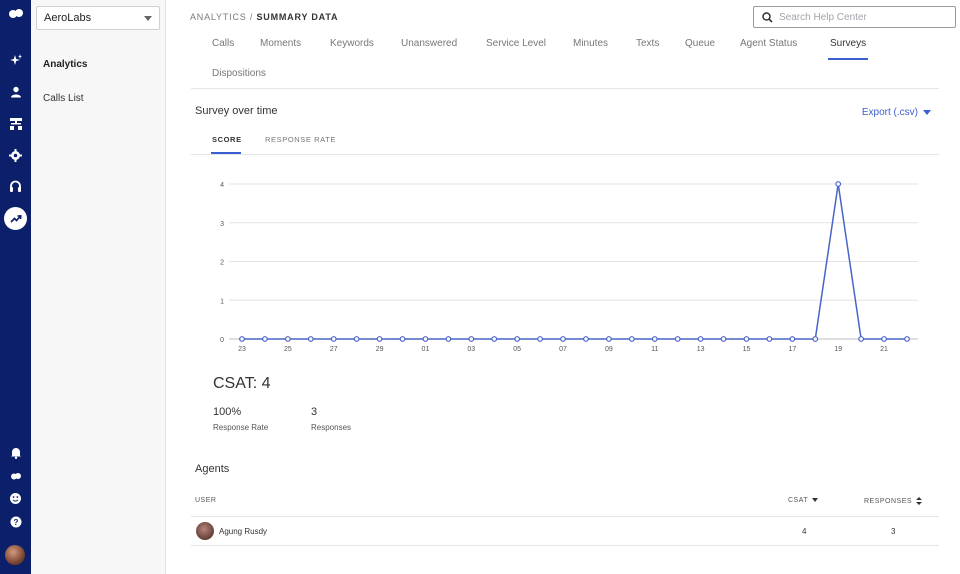 This screenshot has height=574, width=960. I want to click on search-input, so click(864, 17).